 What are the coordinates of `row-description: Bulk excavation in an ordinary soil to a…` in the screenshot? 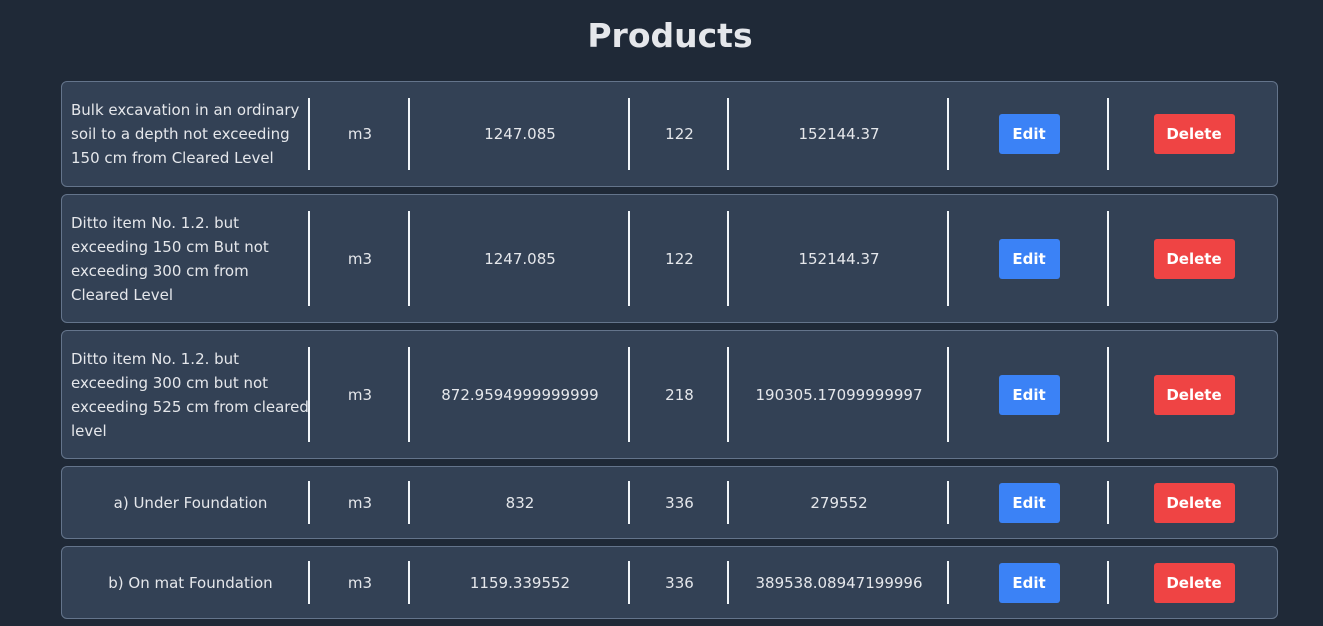 It's located at (185, 134).